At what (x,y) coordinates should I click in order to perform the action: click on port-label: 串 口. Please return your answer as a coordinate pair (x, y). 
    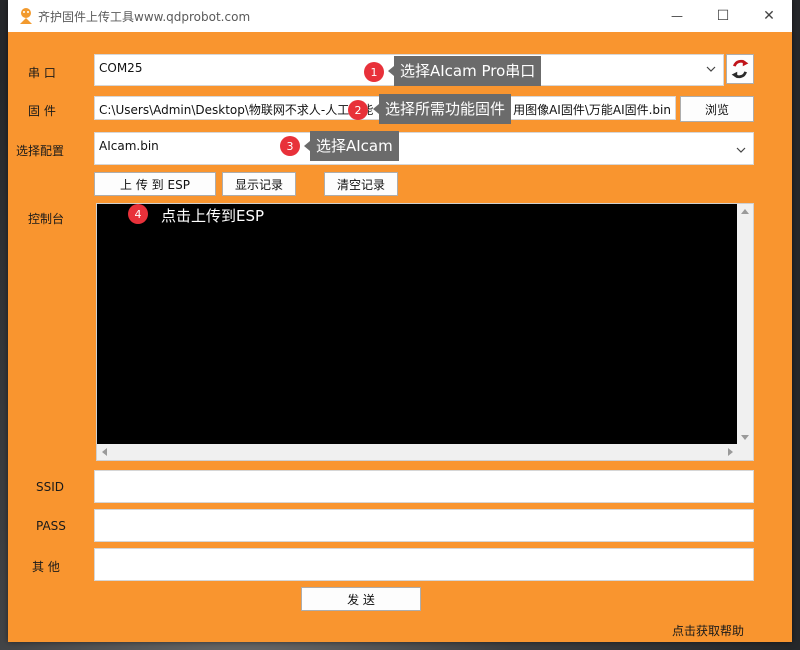
    Looking at the image, I should click on (42, 73).